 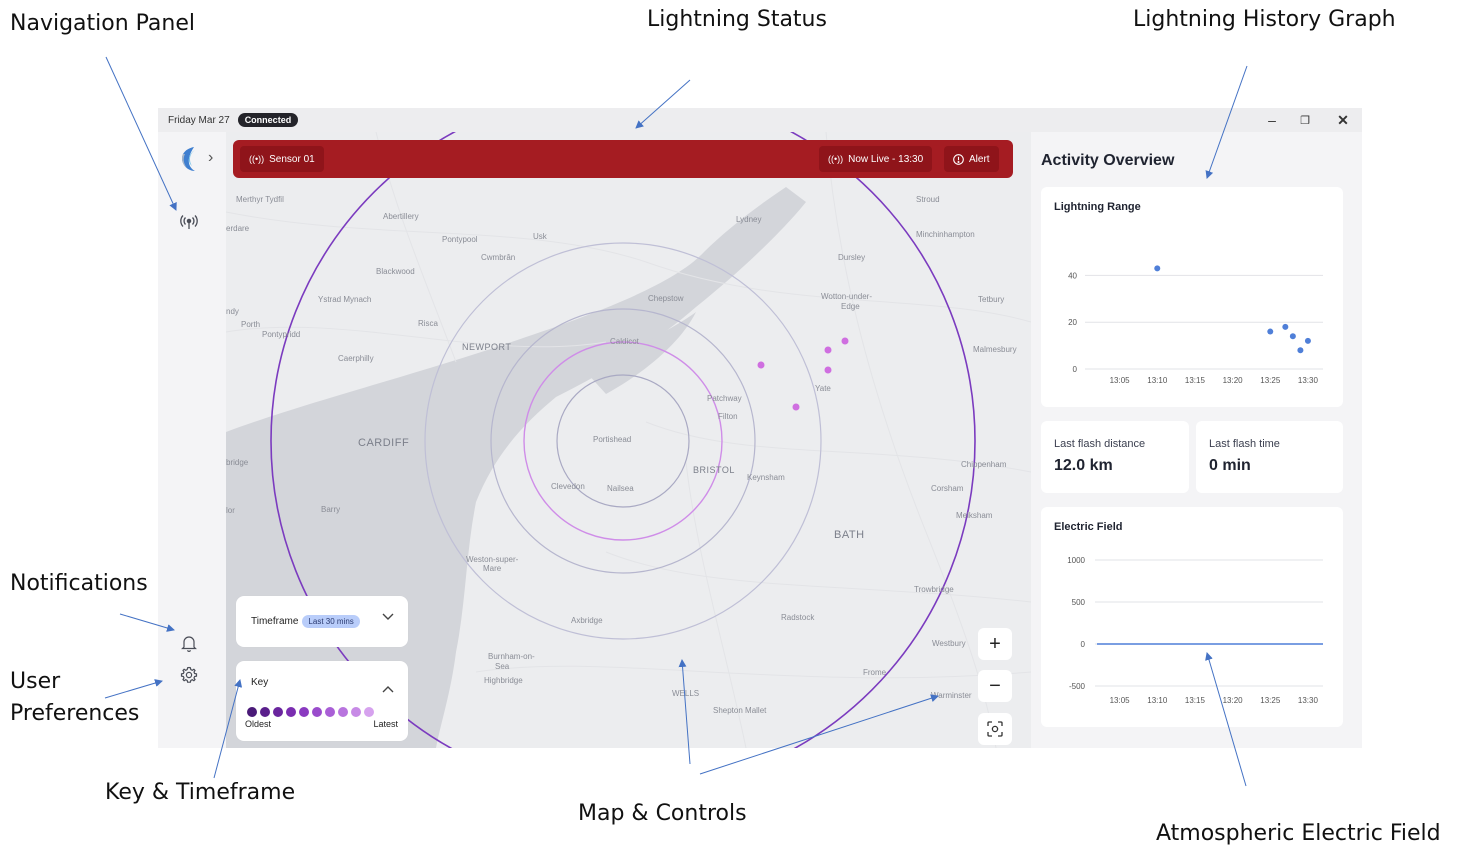 What do you see at coordinates (1077, 686) in the screenshot?
I see `y-tick-label: -500` at bounding box center [1077, 686].